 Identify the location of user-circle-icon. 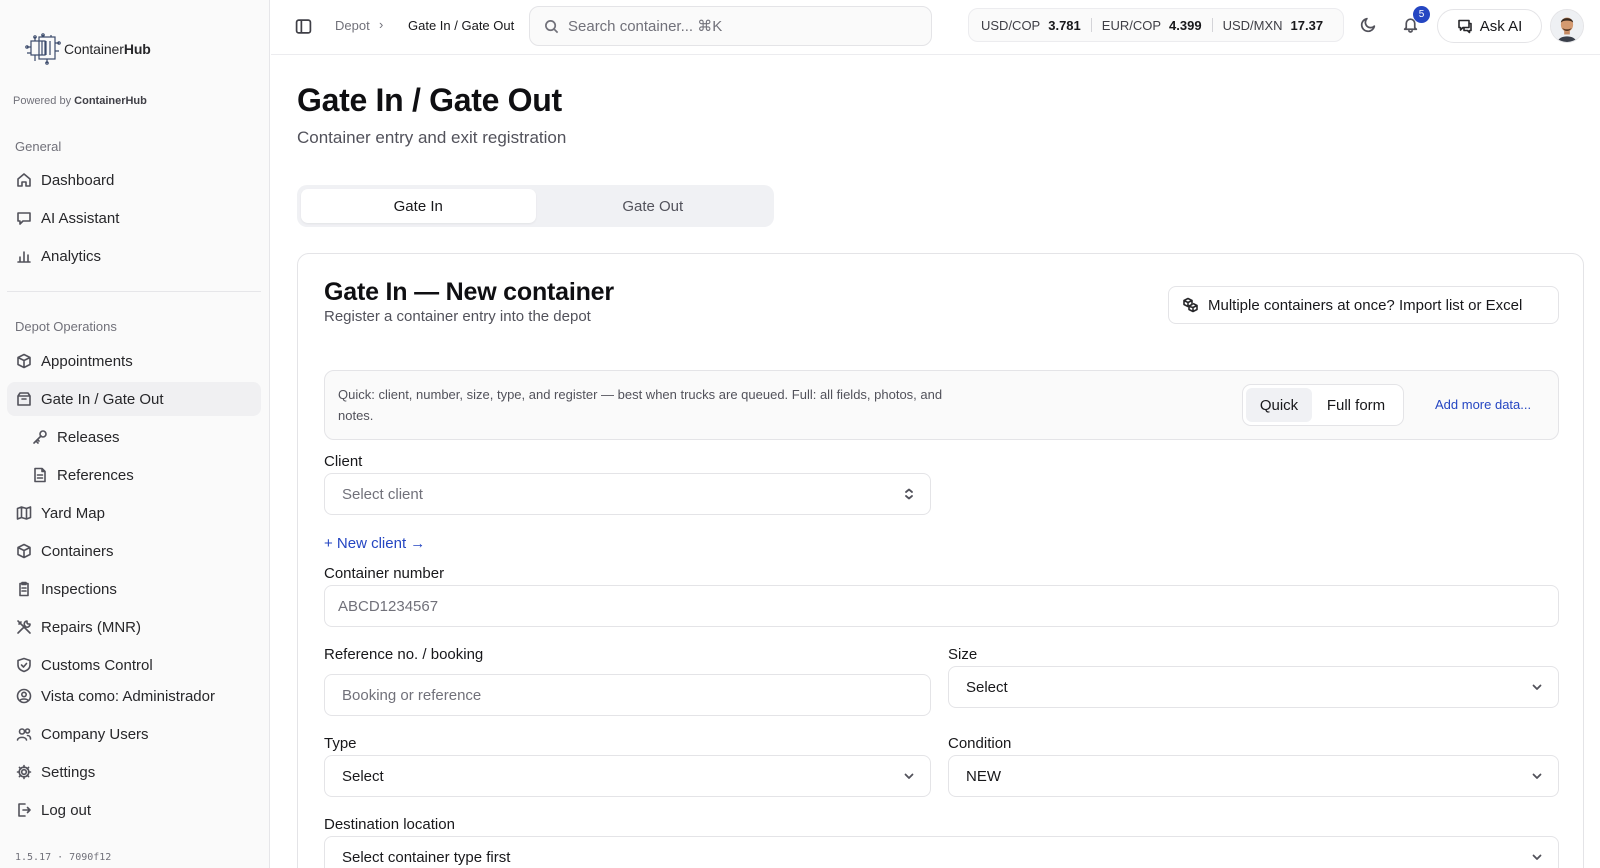
(24, 696).